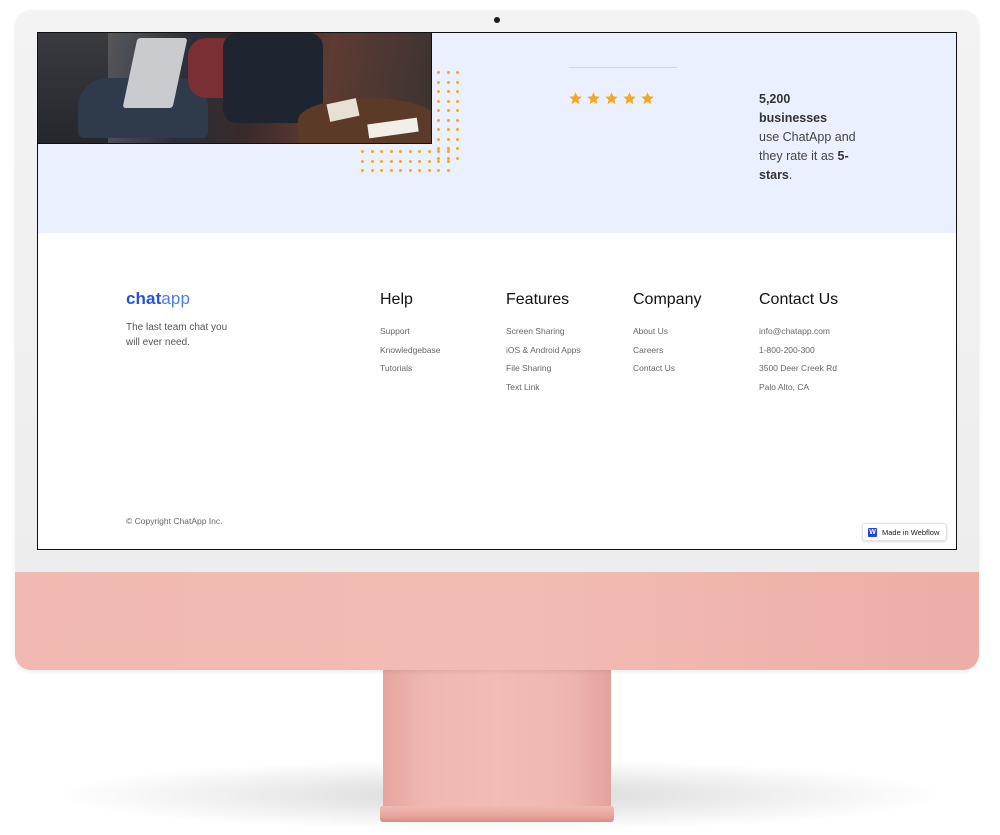 The height and width of the screenshot is (835, 1000). Describe the element at coordinates (793, 108) in the screenshot. I see `rating-count: 5,200 businesses` at that location.